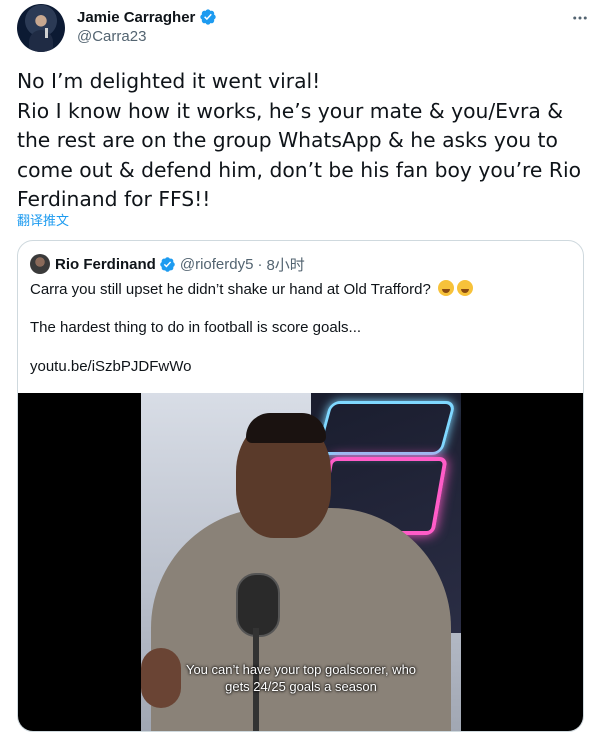 The image size is (614, 732). Describe the element at coordinates (286, 428) in the screenshot. I see `speaker-hair` at that location.